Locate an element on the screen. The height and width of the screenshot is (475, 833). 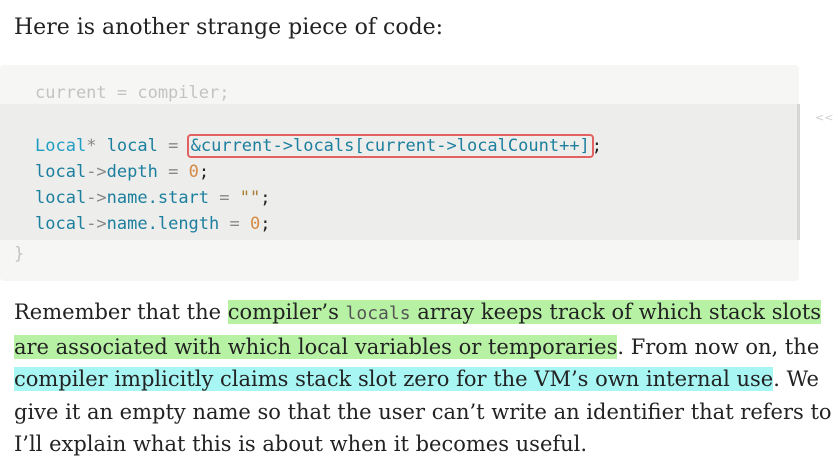
code-token-field: depth is located at coordinates (132, 172).